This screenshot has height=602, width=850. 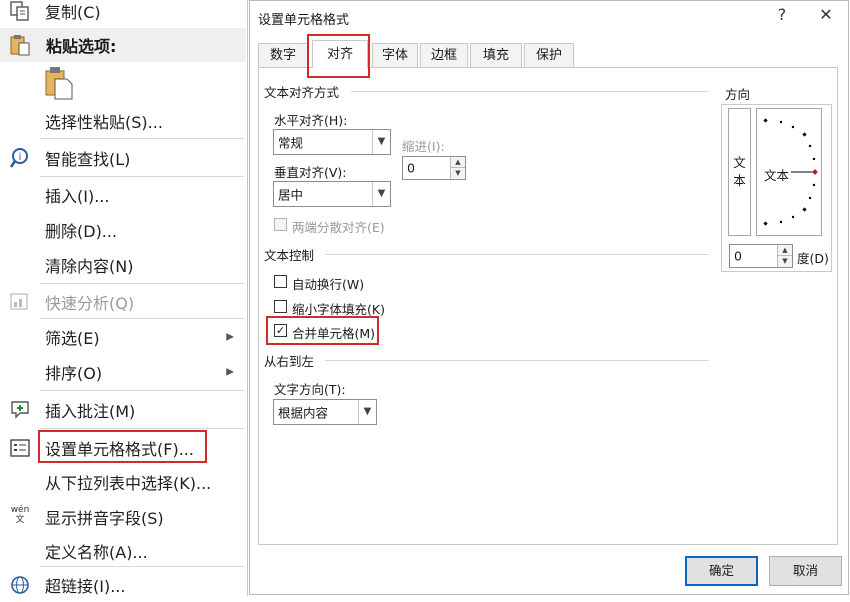 I want to click on menu-item-smart-lookup: i 智能查找(L), so click(x=123, y=158).